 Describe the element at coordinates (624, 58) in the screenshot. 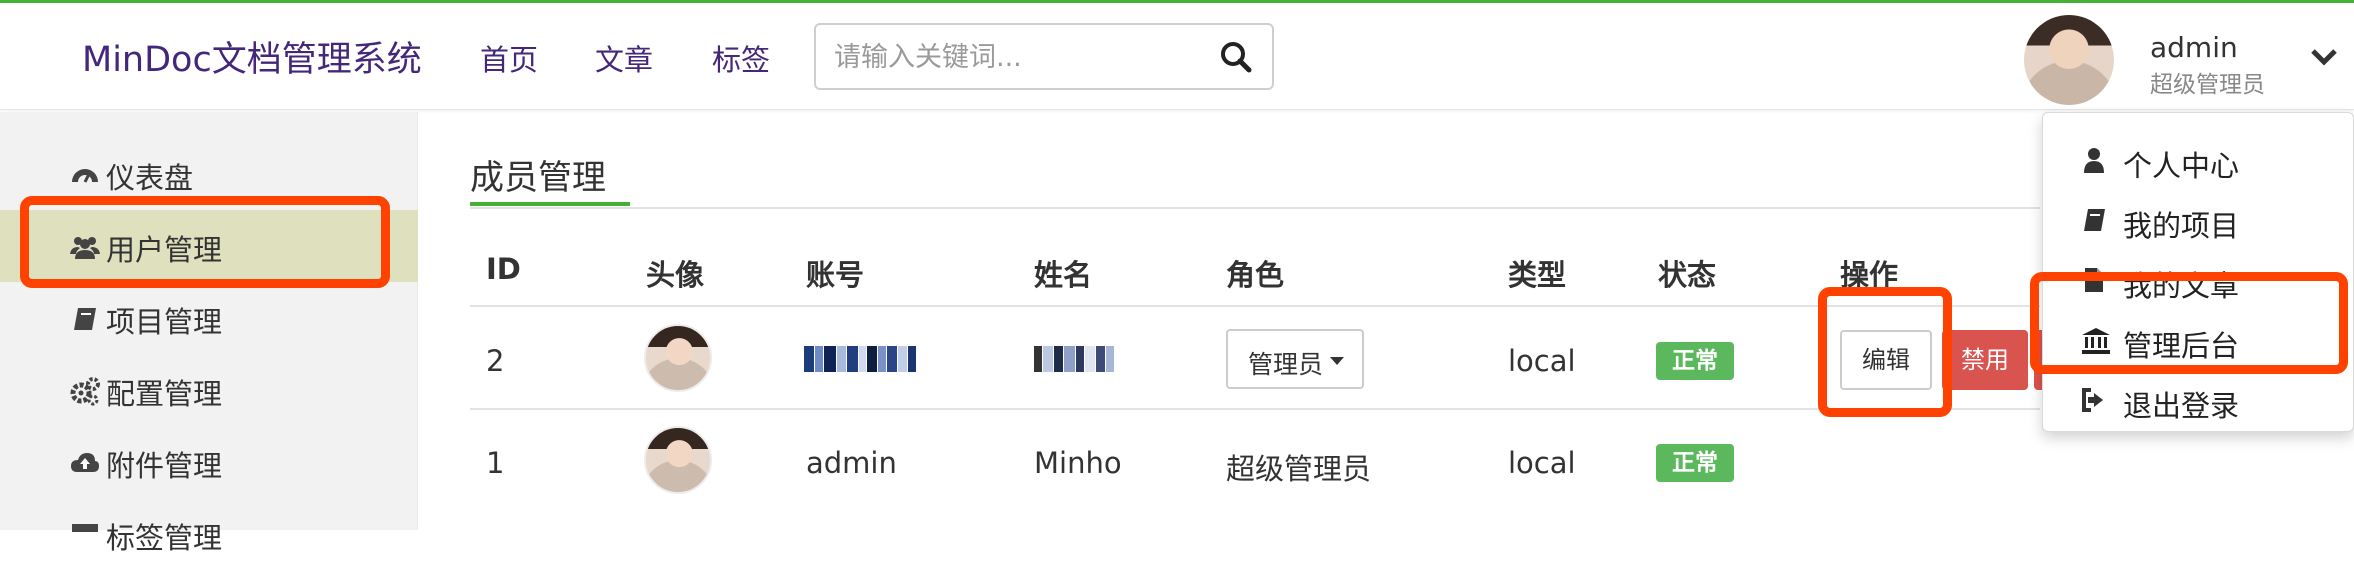

I see `nav-articles: 文章` at that location.